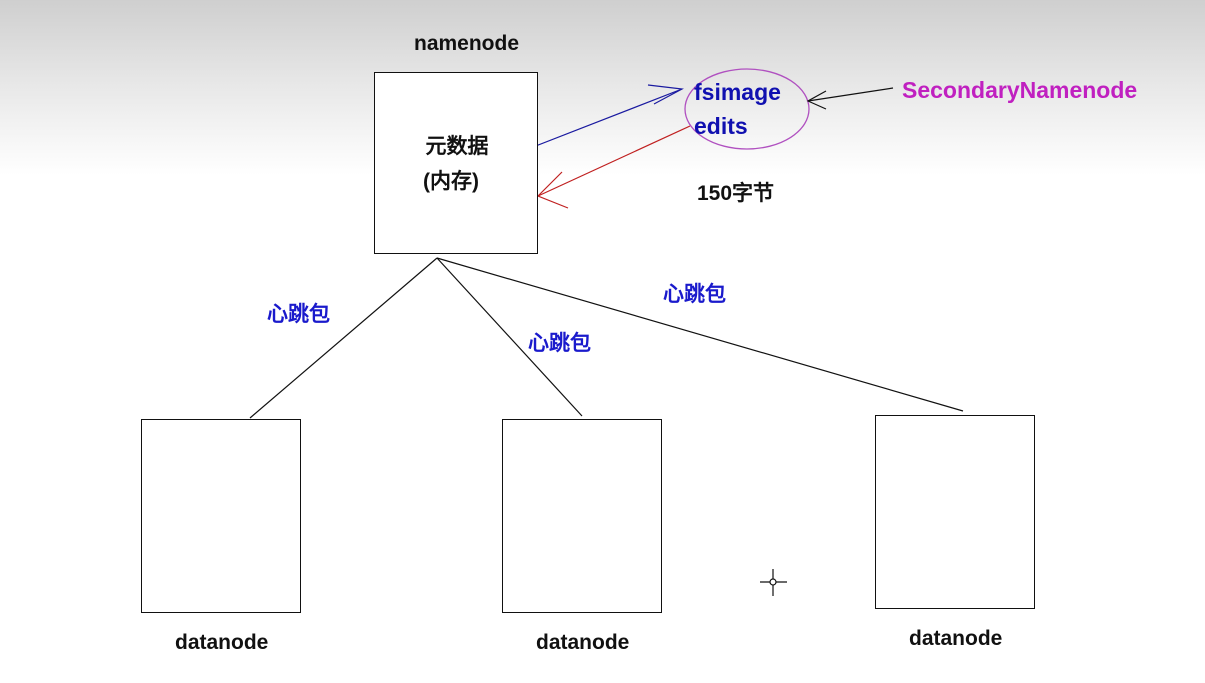 The image size is (1205, 683). What do you see at coordinates (467, 43) in the screenshot?
I see `namenode-title: namenode` at bounding box center [467, 43].